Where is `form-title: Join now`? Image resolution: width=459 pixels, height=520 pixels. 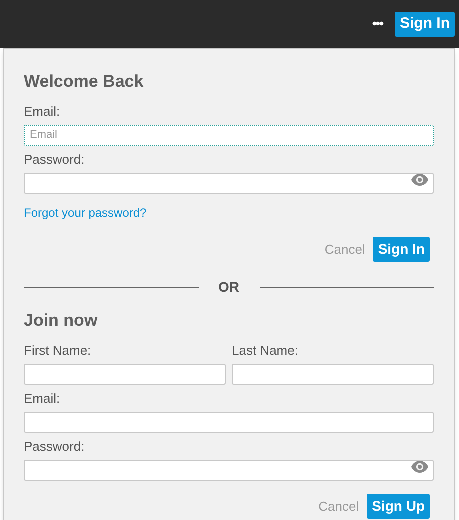 form-title: Join now is located at coordinates (61, 321).